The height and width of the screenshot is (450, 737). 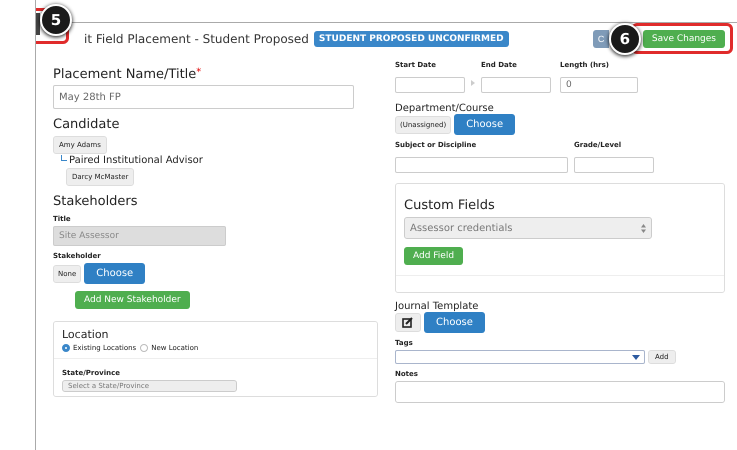 What do you see at coordinates (203, 97) in the screenshot?
I see `placement-name-field: May 28th FP` at bounding box center [203, 97].